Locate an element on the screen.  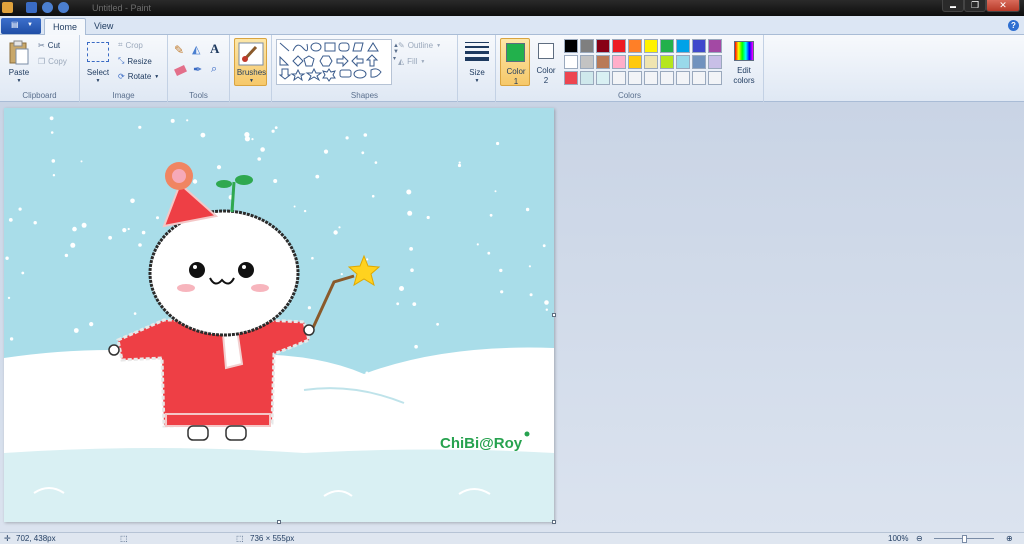
zoom-out-icon: ⊖ is located at coordinates (919, 538).